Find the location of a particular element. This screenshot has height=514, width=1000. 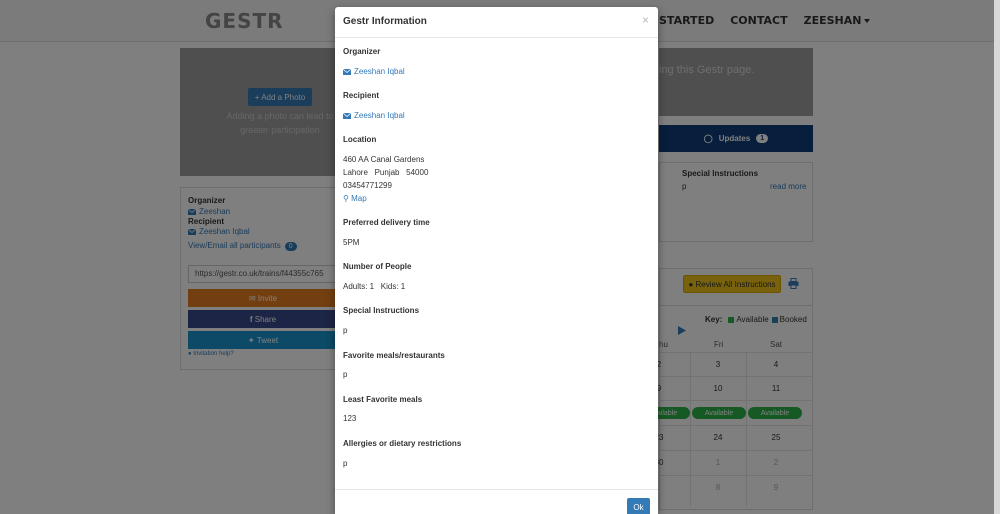

address-line2: Lahore Punjab 54000 is located at coordinates (386, 172).